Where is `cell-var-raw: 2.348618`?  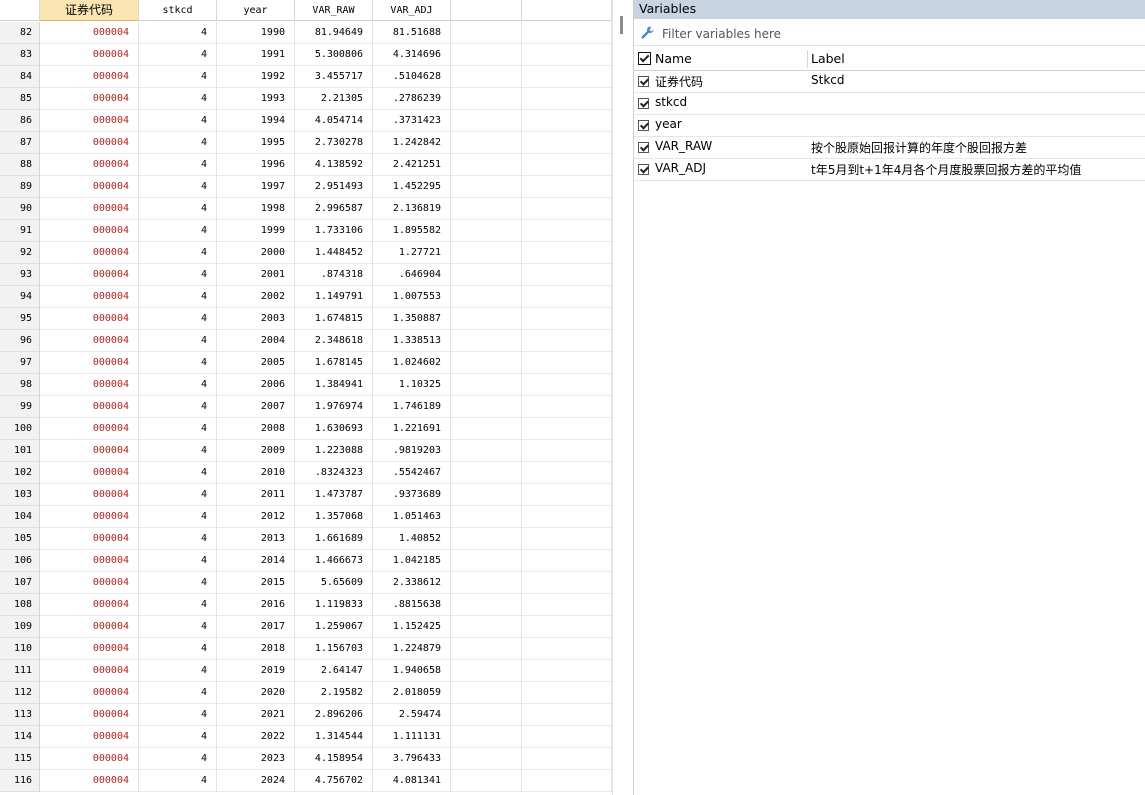
cell-var-raw: 2.348618 is located at coordinates (334, 341).